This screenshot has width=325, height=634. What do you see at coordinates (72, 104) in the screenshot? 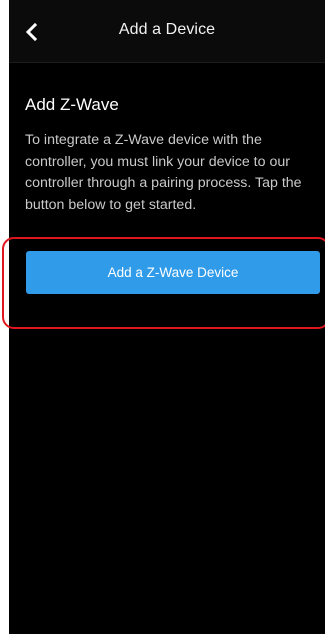
I see `section-title: Add Z-Wave` at bounding box center [72, 104].